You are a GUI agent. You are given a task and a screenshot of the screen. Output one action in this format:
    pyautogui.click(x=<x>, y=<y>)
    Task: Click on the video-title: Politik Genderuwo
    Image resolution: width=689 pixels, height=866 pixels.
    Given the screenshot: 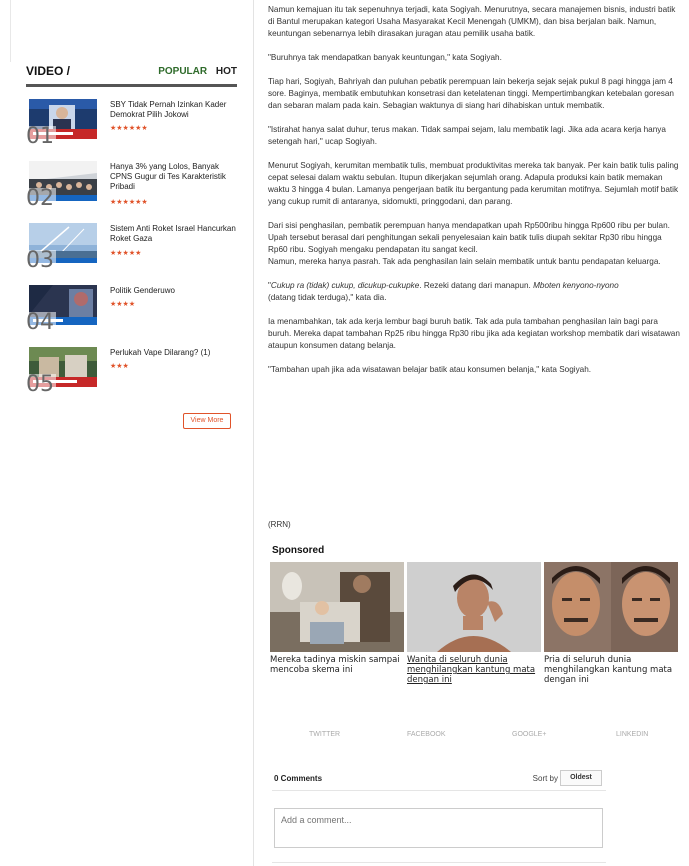 What is the action you would take?
    pyautogui.click(x=173, y=291)
    